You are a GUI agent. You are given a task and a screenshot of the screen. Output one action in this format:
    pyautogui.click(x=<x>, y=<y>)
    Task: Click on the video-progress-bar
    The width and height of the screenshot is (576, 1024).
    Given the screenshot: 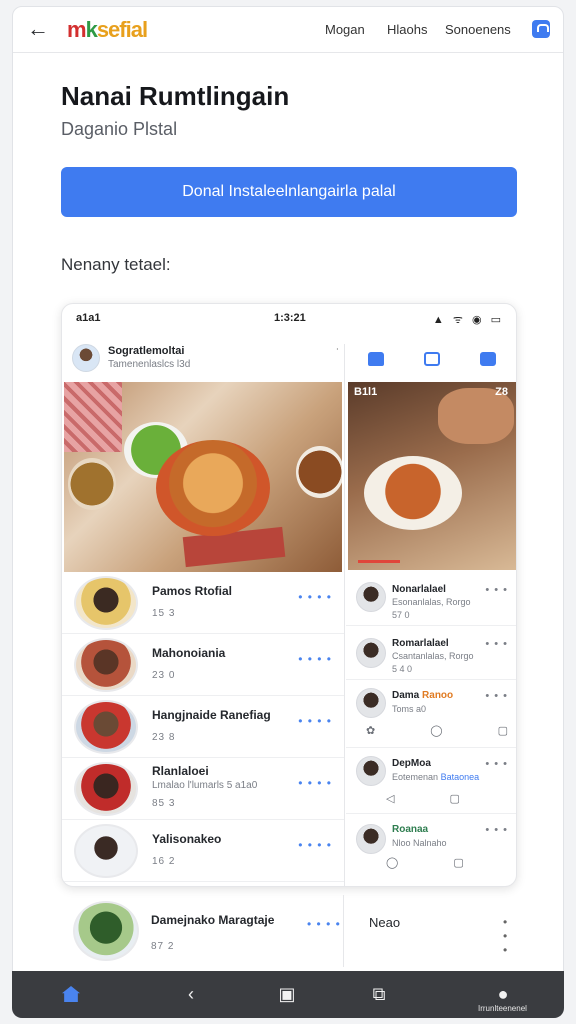 What is the action you would take?
    pyautogui.click(x=379, y=561)
    